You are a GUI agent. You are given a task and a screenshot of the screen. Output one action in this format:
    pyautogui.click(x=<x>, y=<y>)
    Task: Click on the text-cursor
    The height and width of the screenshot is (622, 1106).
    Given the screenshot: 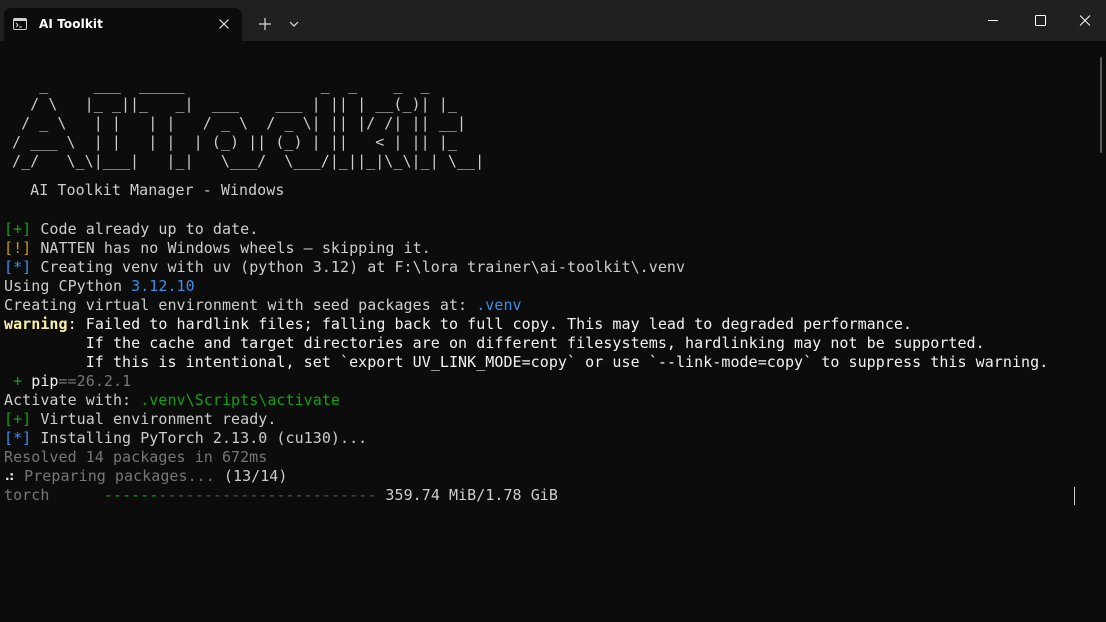 What is the action you would take?
    pyautogui.click(x=1074, y=496)
    